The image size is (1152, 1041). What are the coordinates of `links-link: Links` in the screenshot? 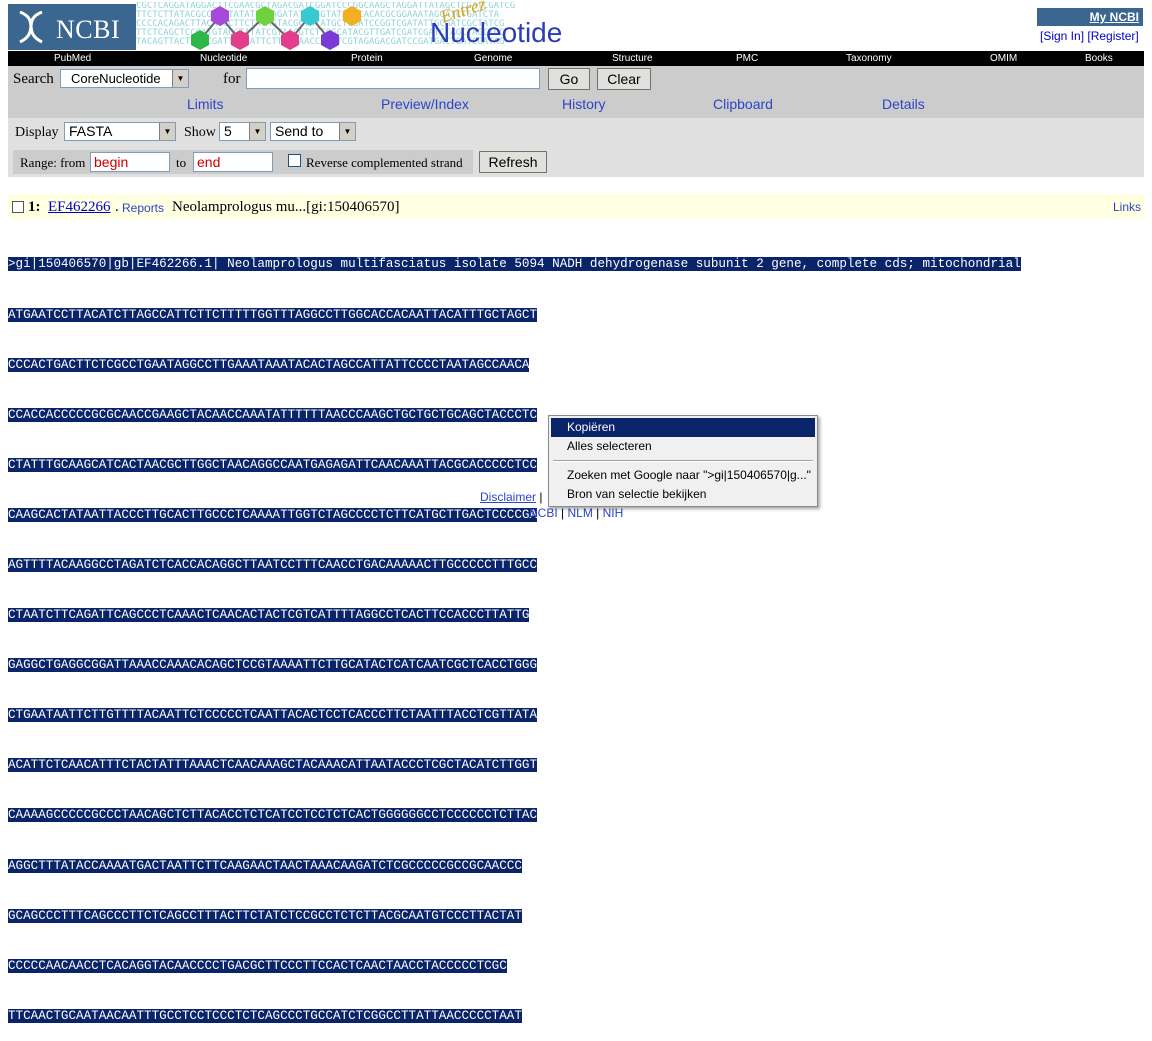 It's located at (1127, 207).